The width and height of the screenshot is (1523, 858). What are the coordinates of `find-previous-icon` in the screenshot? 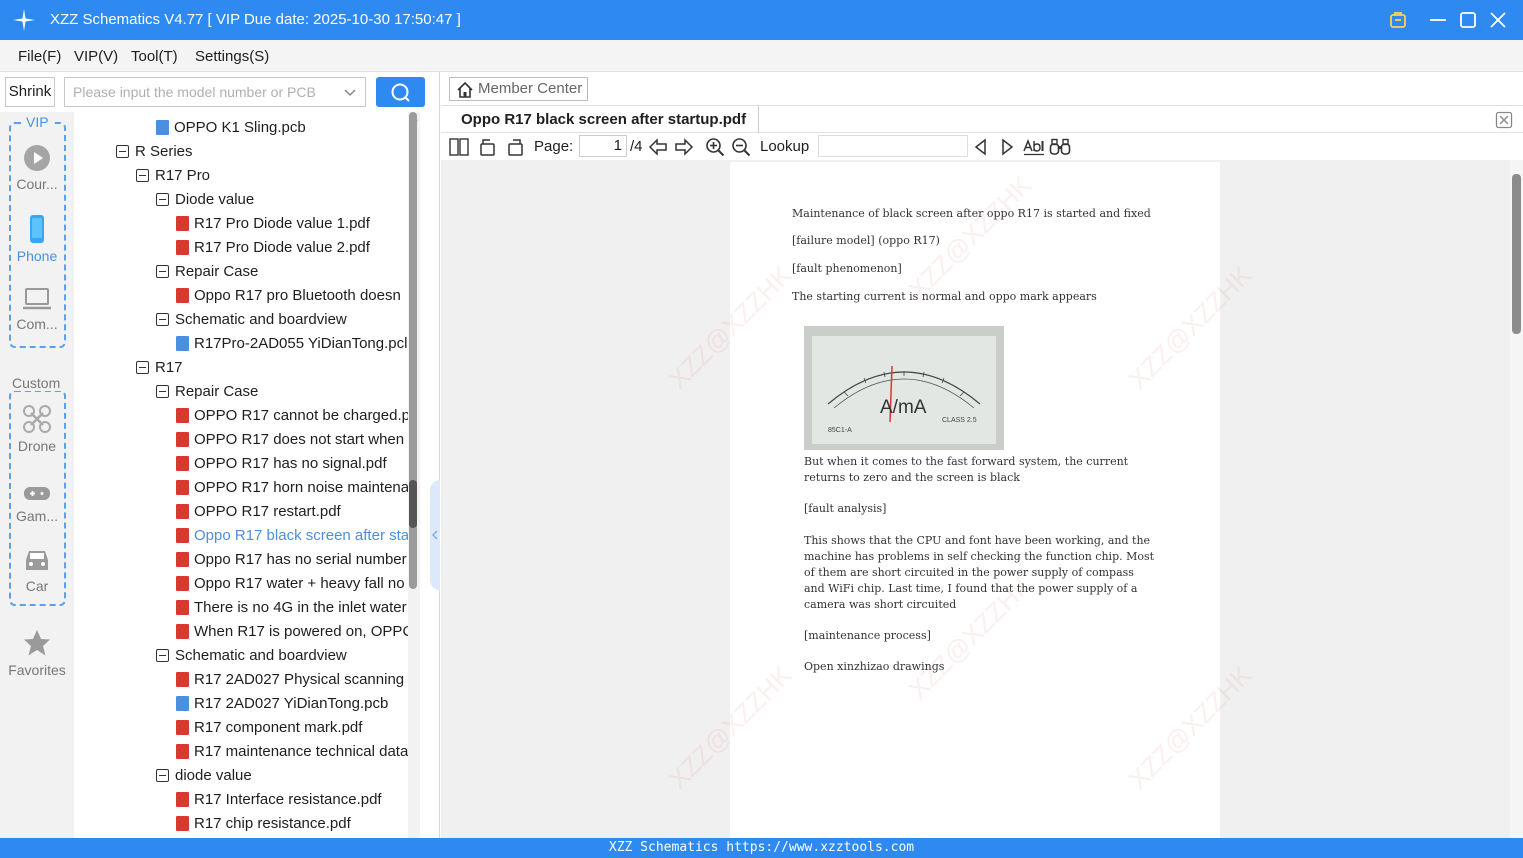 It's located at (981, 147).